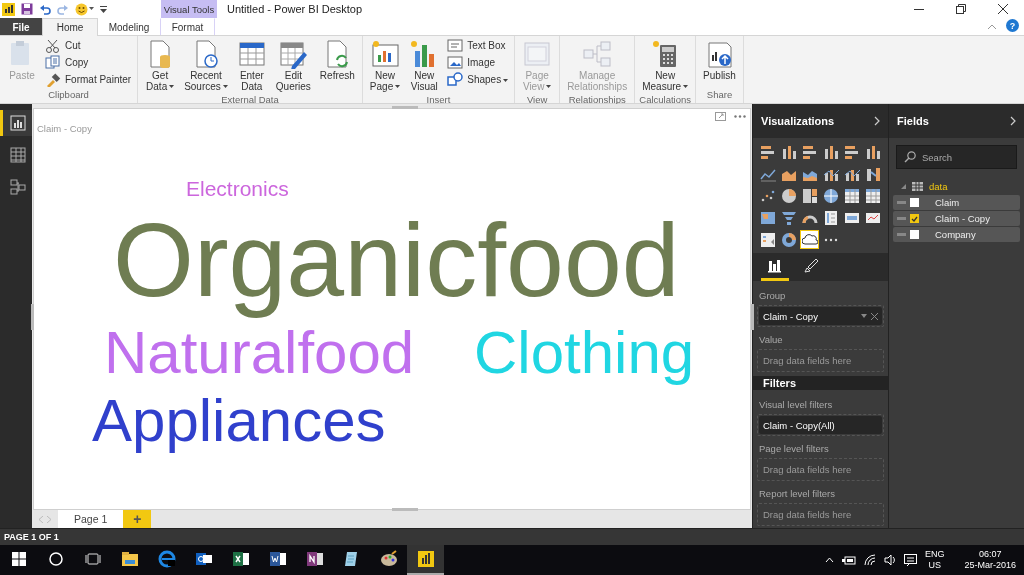 Image resolution: width=1024 pixels, height=575 pixels. What do you see at coordinates (956, 218) in the screenshot?
I see `field-item: Claim - Copy` at bounding box center [956, 218].